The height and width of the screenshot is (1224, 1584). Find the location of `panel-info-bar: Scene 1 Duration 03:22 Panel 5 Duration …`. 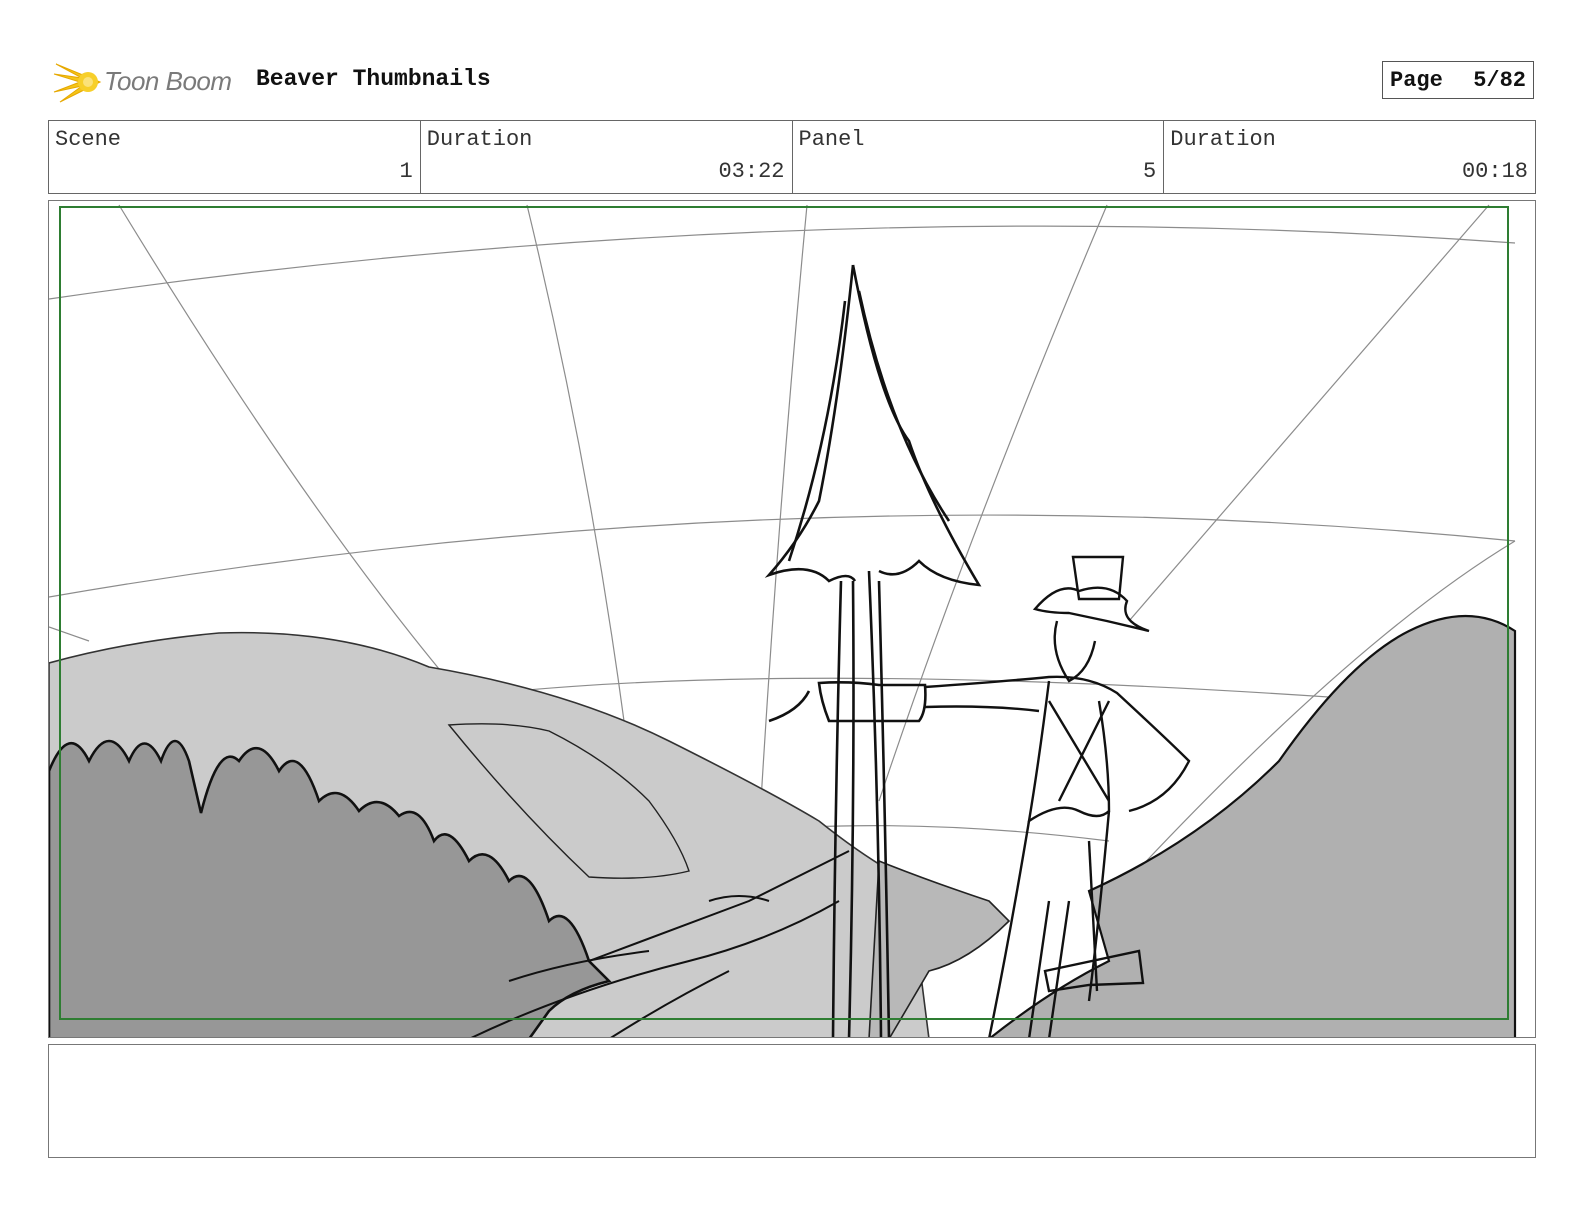

panel-info-bar: Scene 1 Duration 03:22 Panel 5 Duration … is located at coordinates (792, 157).